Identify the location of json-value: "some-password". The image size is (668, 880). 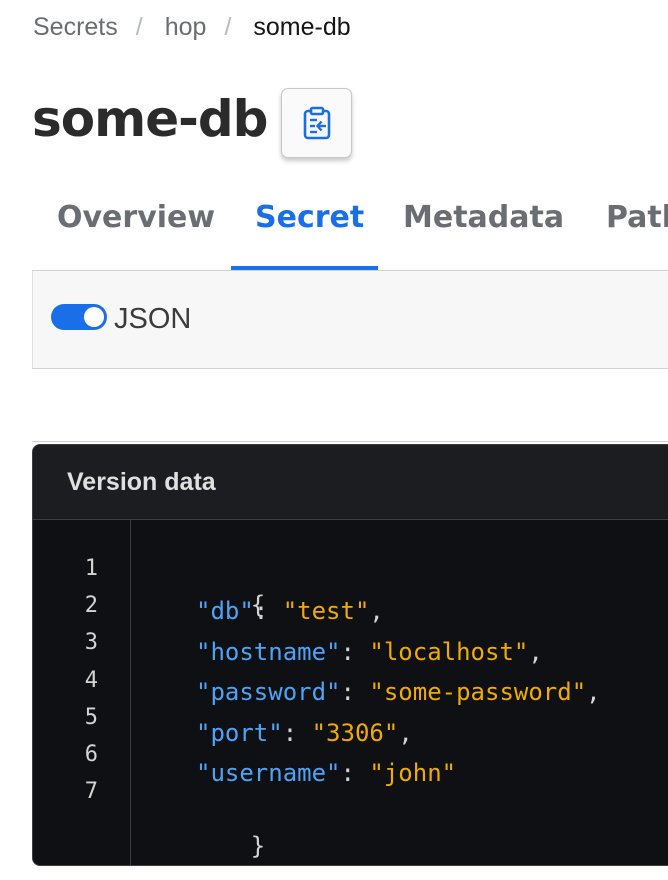
(478, 692).